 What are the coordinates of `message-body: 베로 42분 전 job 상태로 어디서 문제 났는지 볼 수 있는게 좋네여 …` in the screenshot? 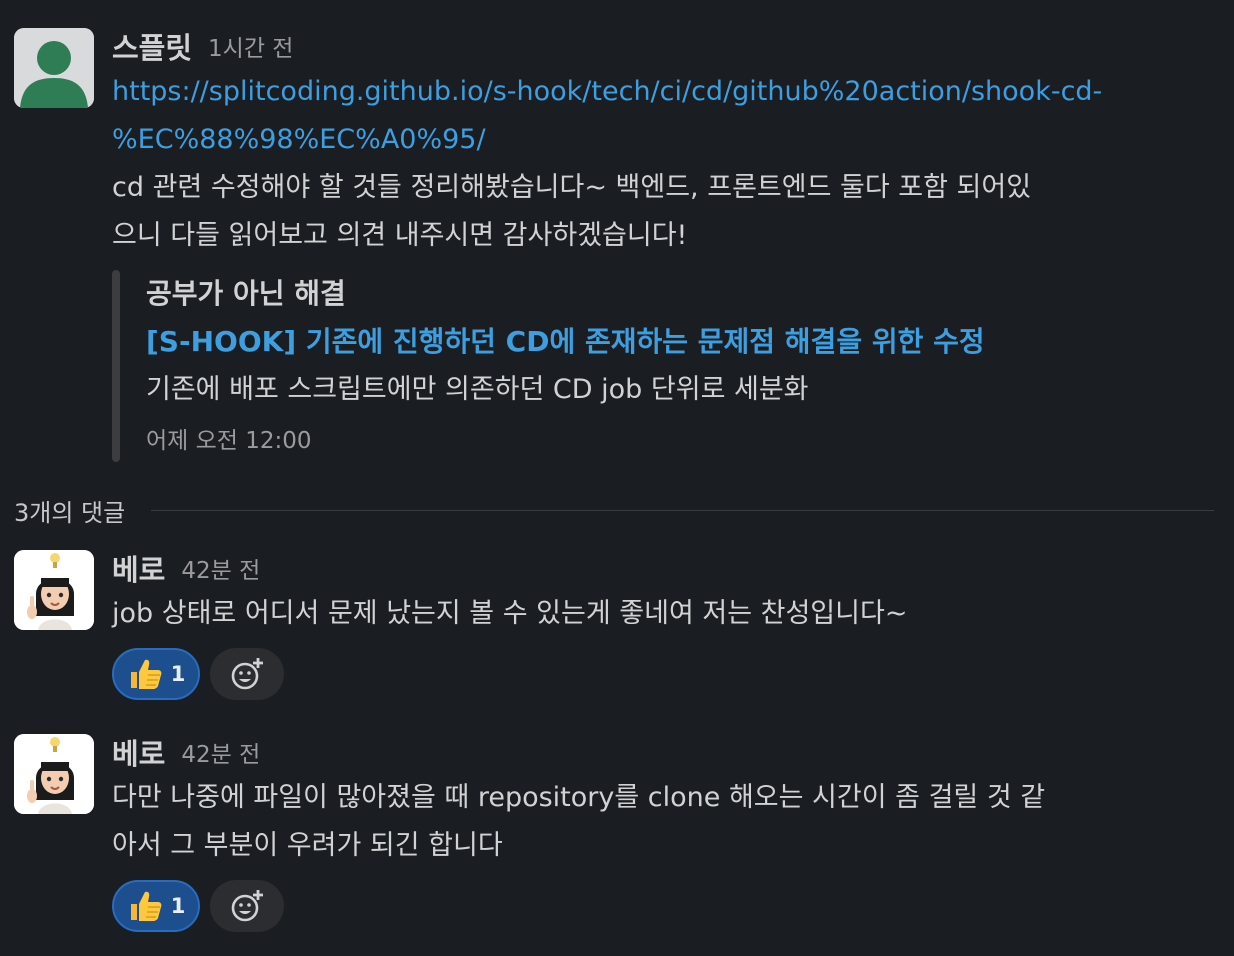 It's located at (658, 624).